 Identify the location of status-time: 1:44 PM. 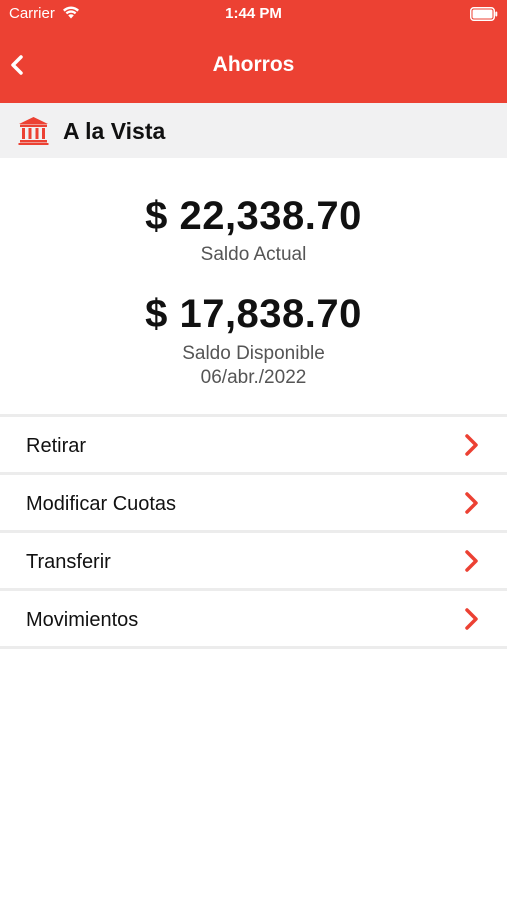
(253, 13).